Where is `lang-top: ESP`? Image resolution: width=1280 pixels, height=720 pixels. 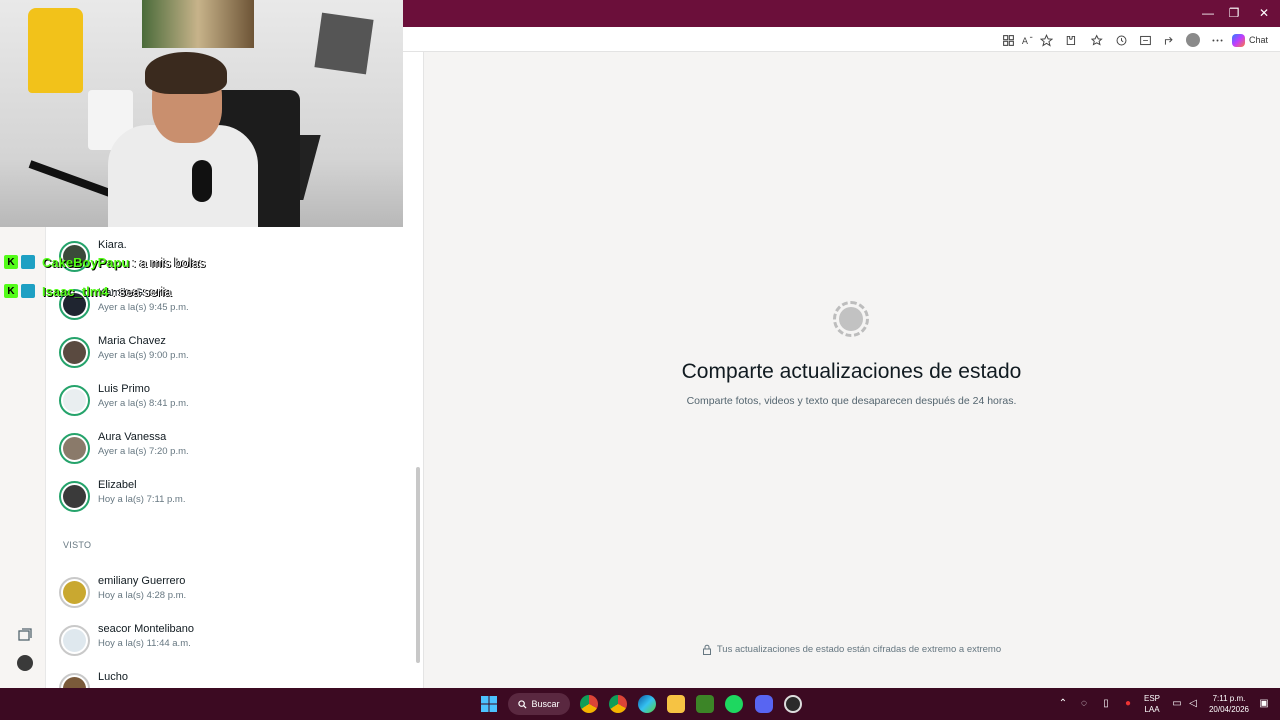
lang-top: ESP is located at coordinates (1151, 698).